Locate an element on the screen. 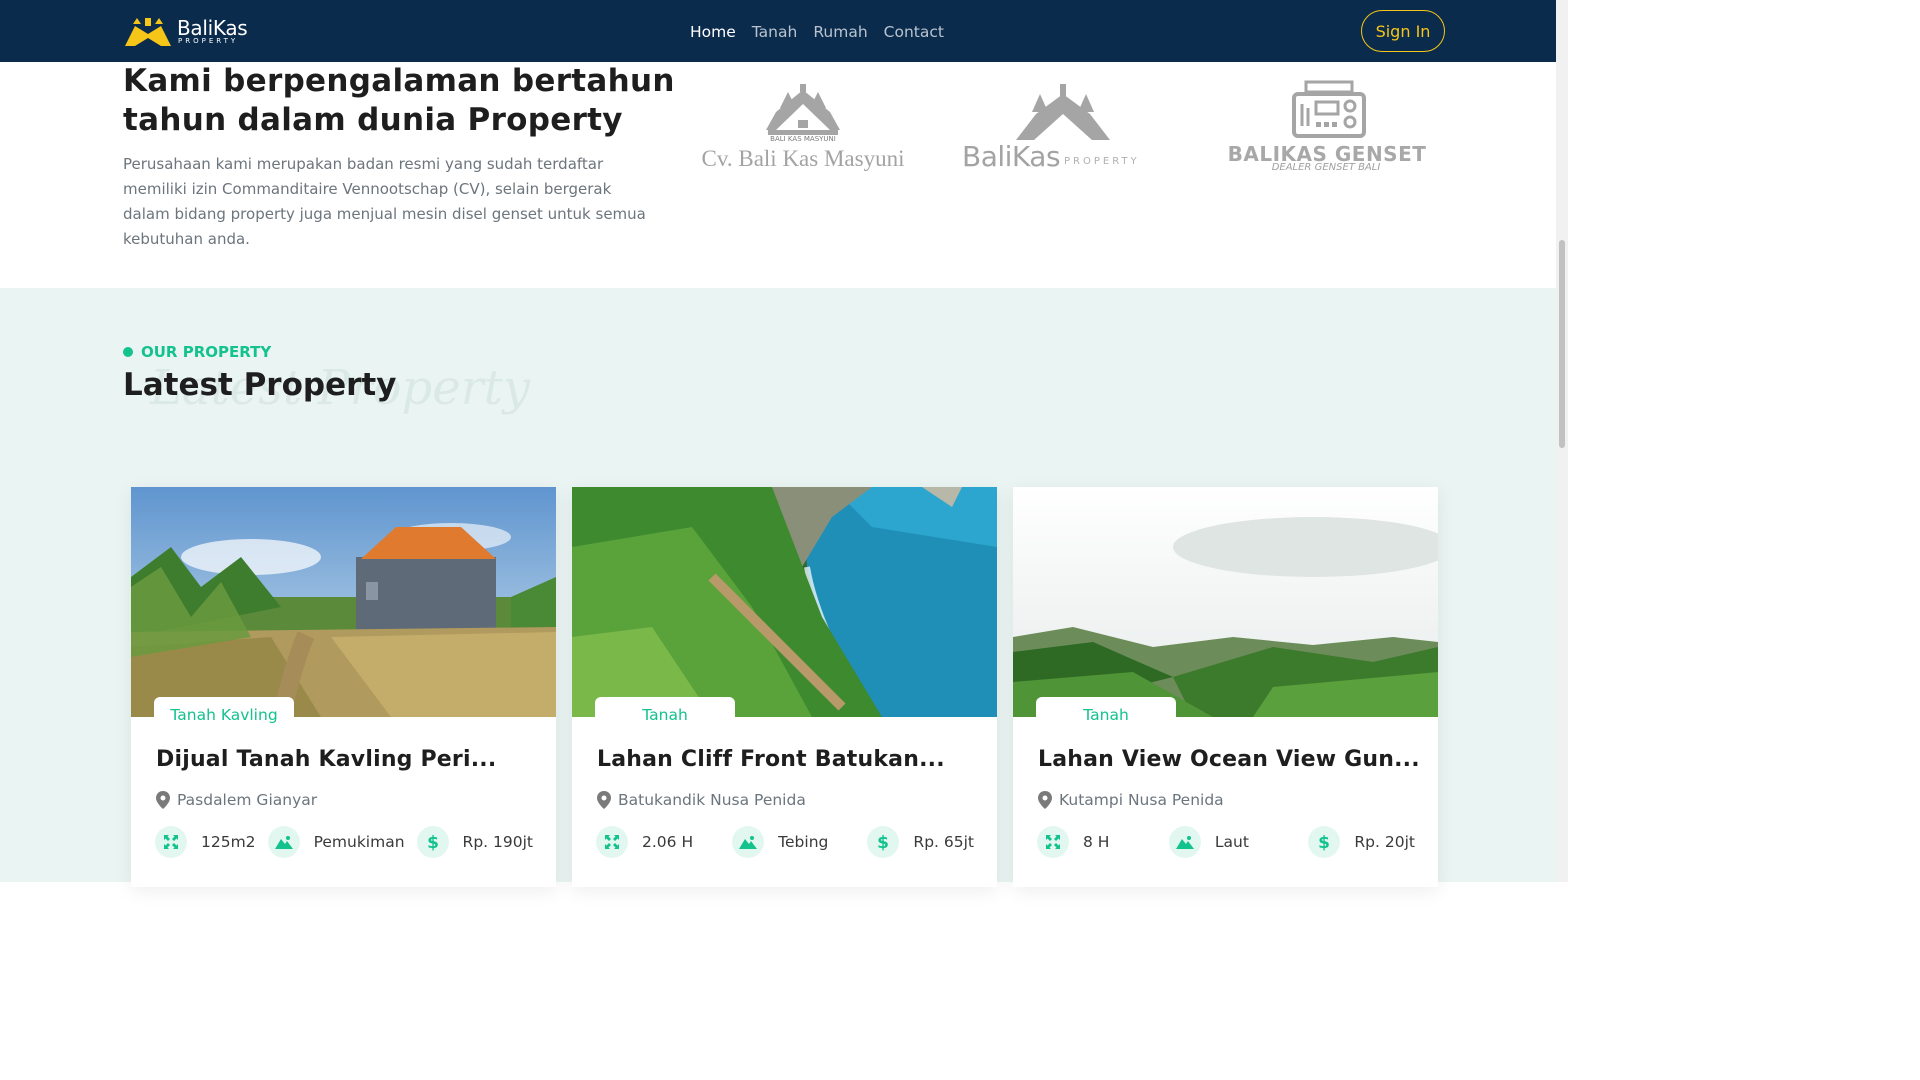  sign-in-button: Sign In is located at coordinates (1403, 31).